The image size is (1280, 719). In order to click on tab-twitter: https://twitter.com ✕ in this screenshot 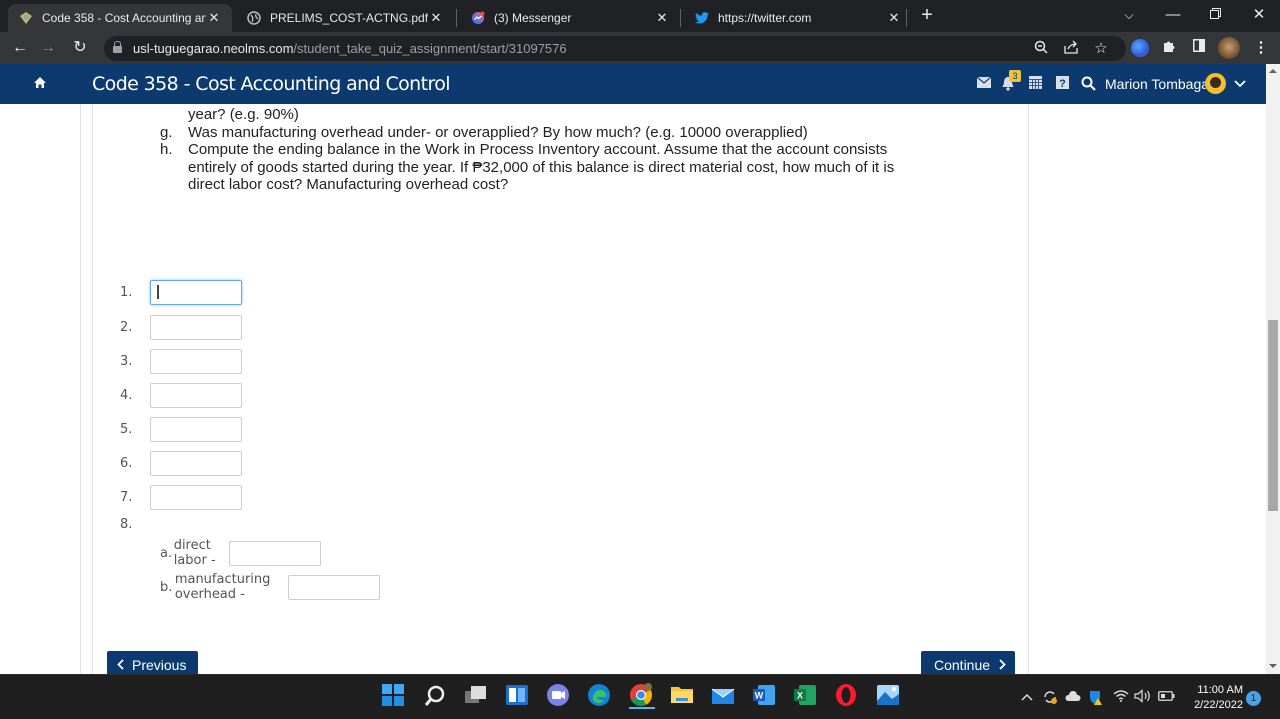, I will do `click(798, 18)`.